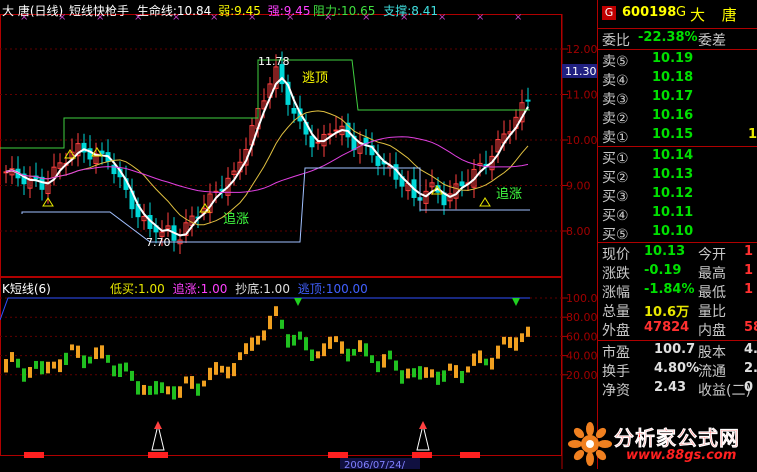 Image resolution: width=757 pixels, height=472 pixels. Describe the element at coordinates (158, 242) in the screenshot. I see `low-marker: 7.70` at that location.